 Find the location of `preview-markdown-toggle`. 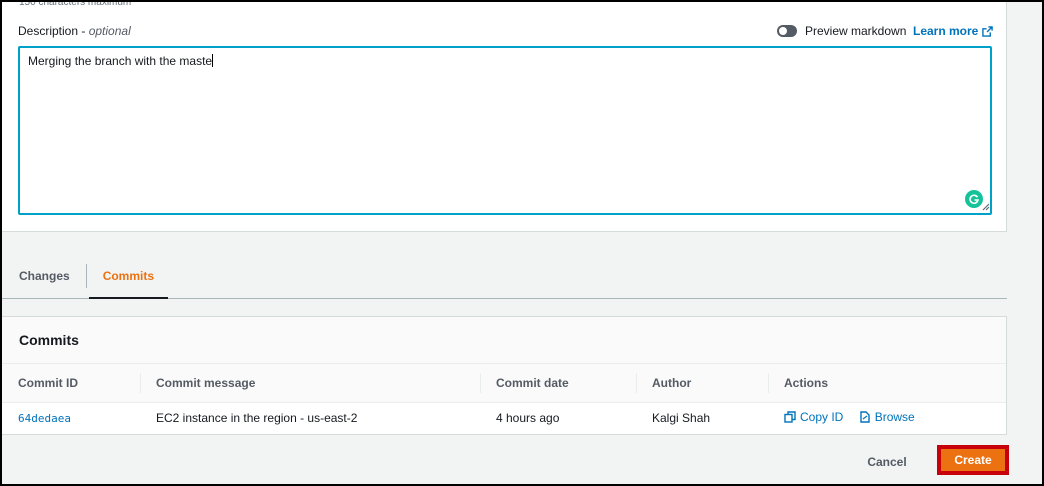

preview-markdown-toggle is located at coordinates (787, 31).